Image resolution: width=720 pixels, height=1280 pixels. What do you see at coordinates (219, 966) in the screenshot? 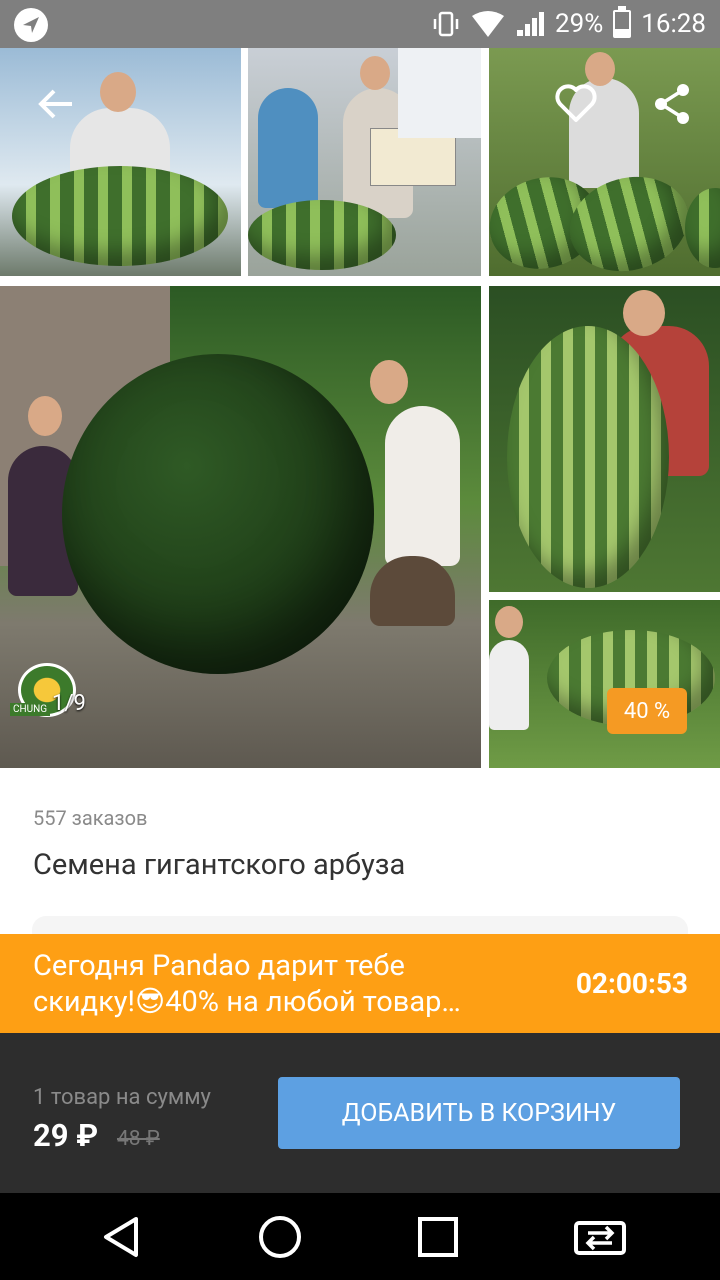
I see `promo-line-1: Сегодня Pandao дарит тебе` at bounding box center [219, 966].